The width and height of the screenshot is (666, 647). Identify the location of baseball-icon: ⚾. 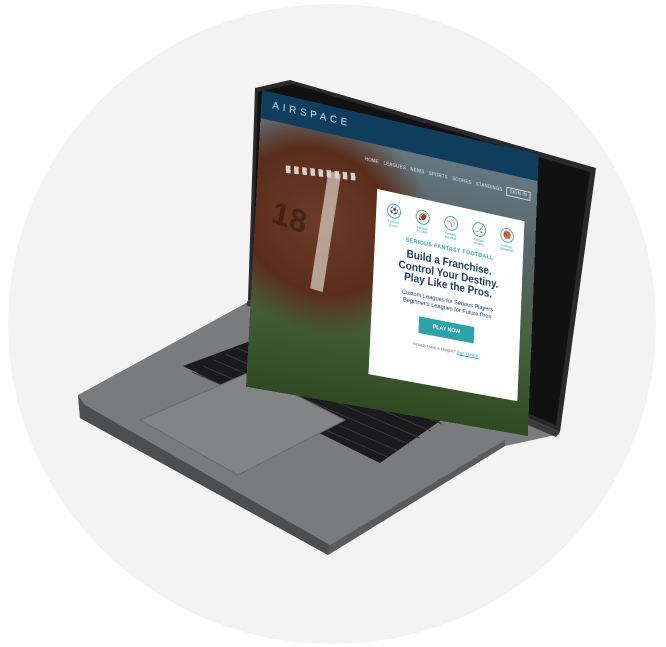
(451, 223).